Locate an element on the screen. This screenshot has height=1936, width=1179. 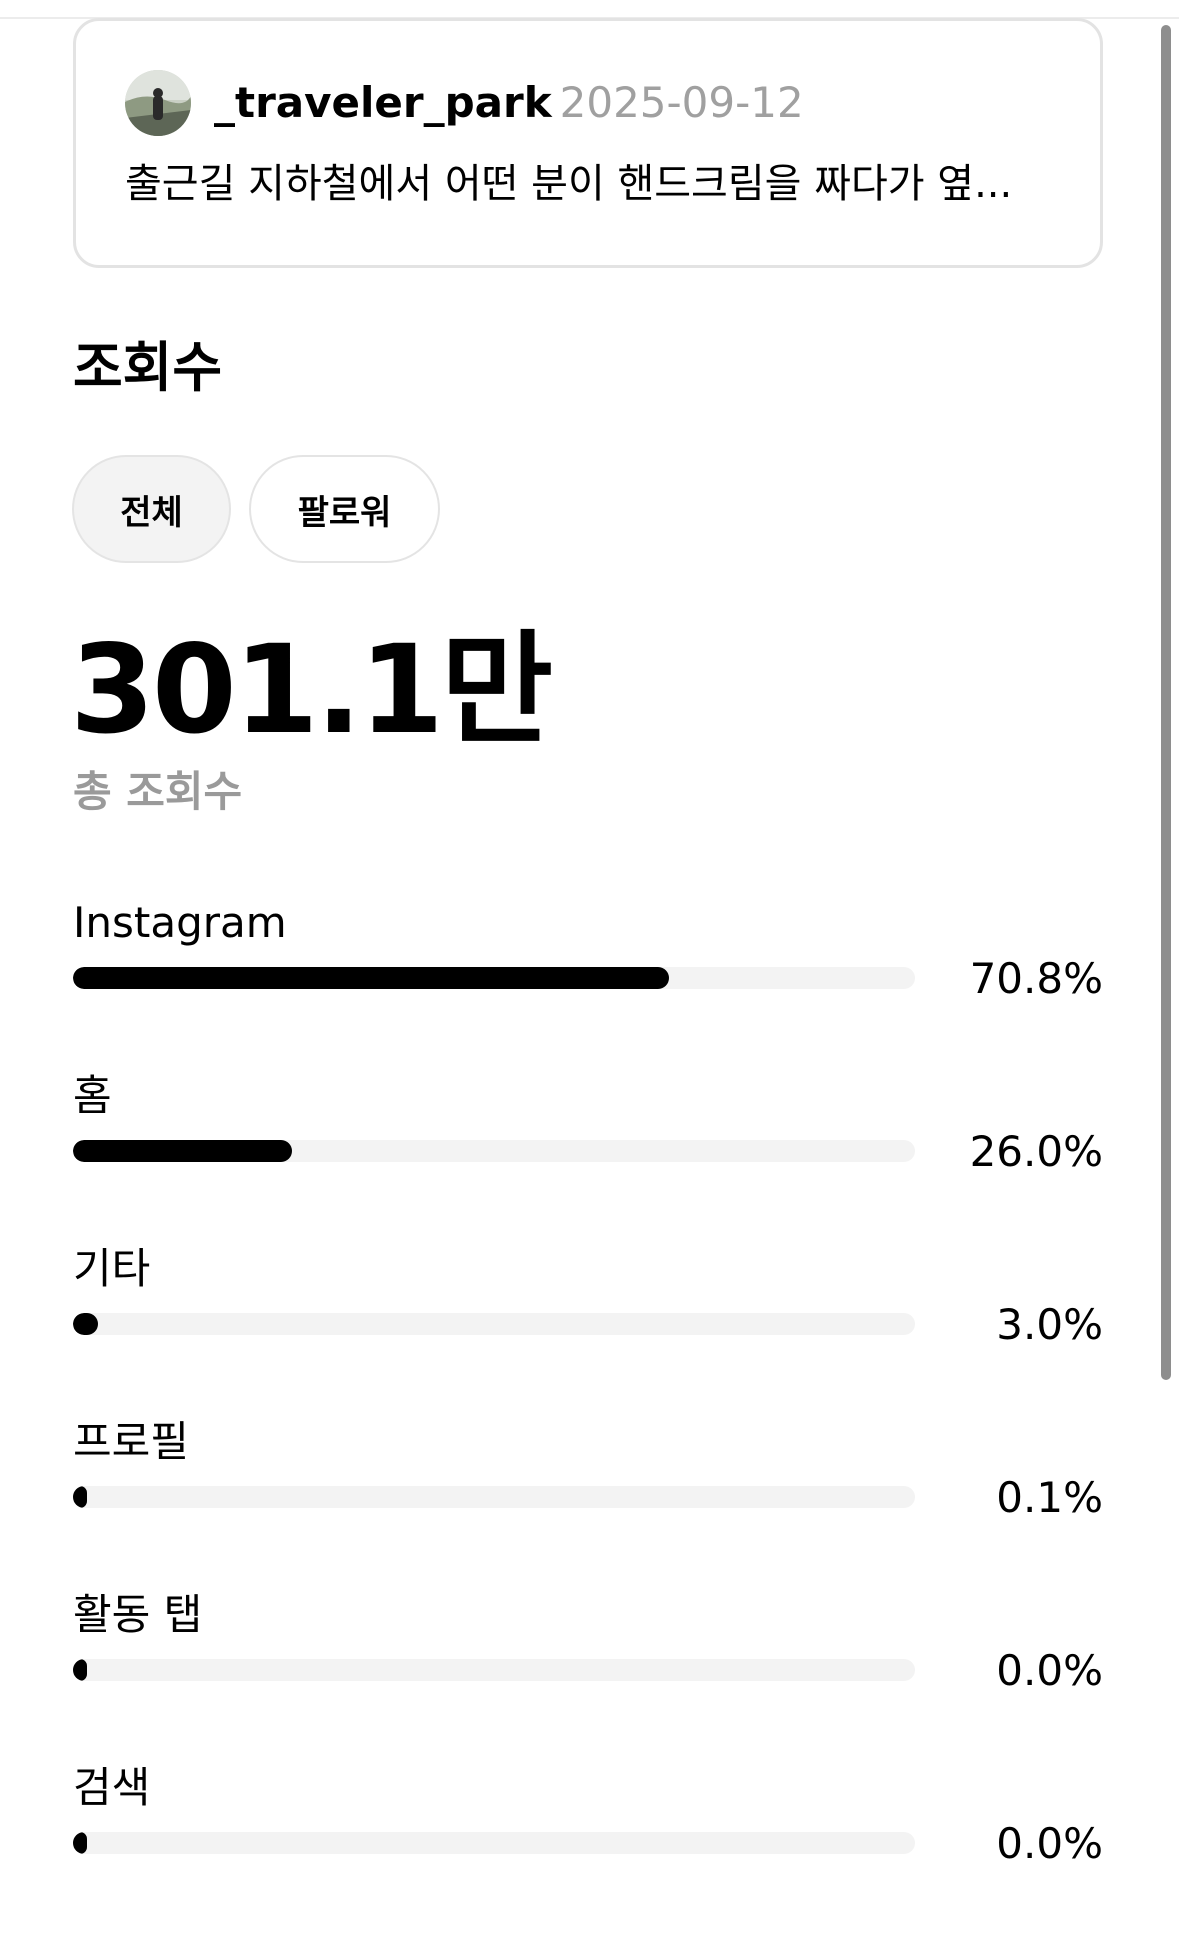
post-date: 2025-09-12 is located at coordinates (681, 102).